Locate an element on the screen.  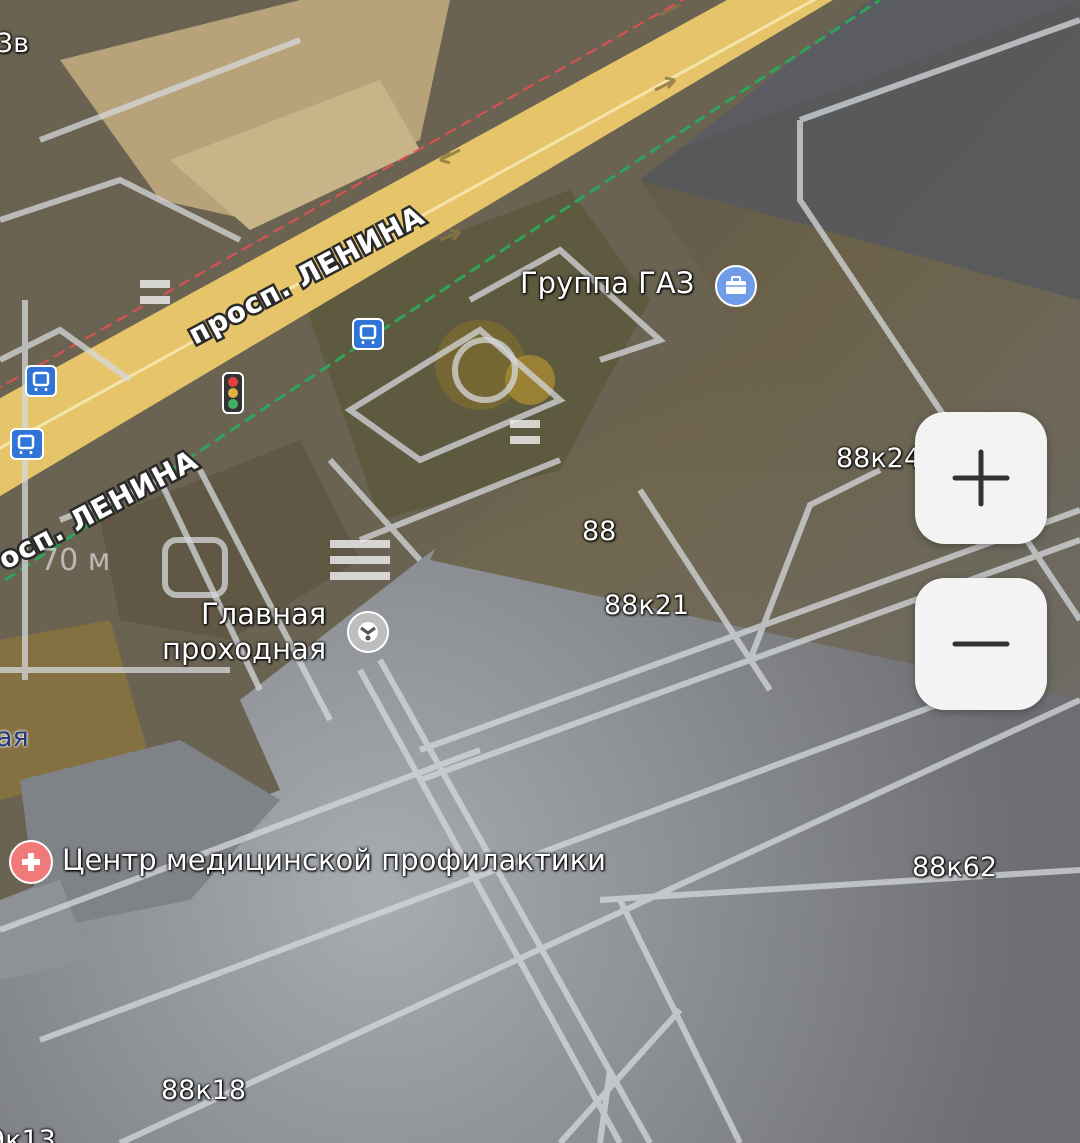
zoom-in-button is located at coordinates (981, 478).